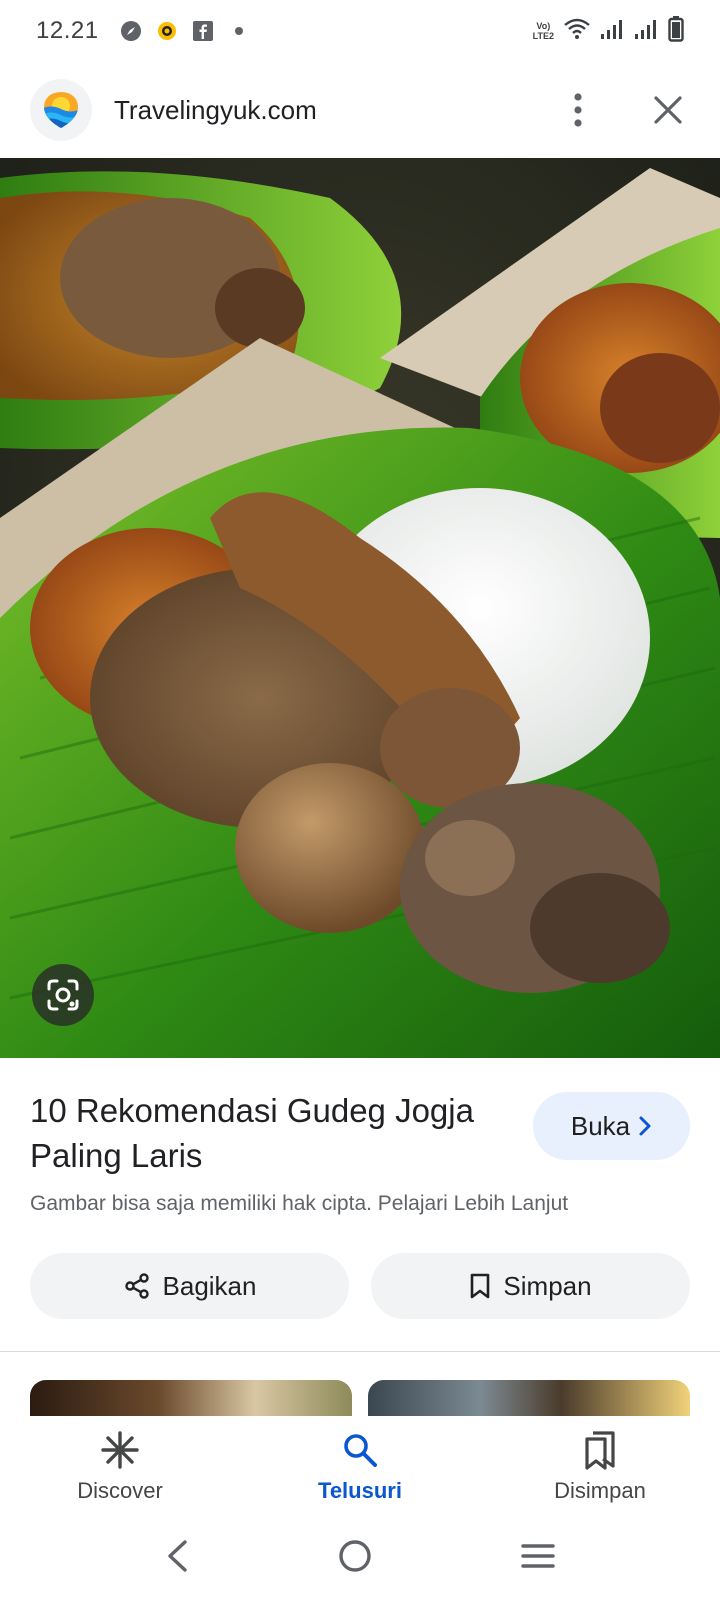 This screenshot has height=1600, width=720. I want to click on volte-label: Vo), so click(543, 26).